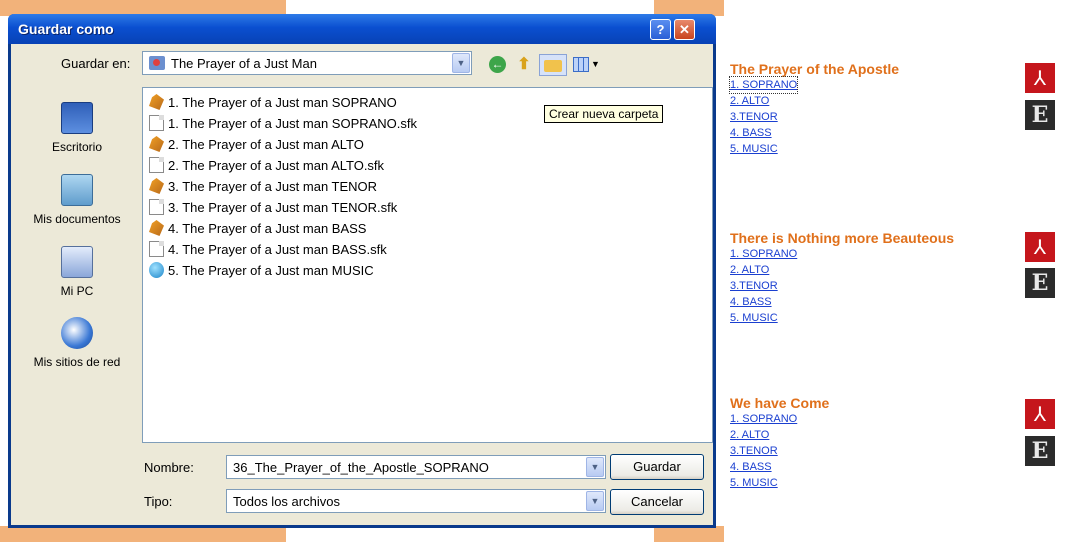 Image resolution: width=1067 pixels, height=542 pixels. I want to click on cancel-button: Cancelar, so click(657, 502).